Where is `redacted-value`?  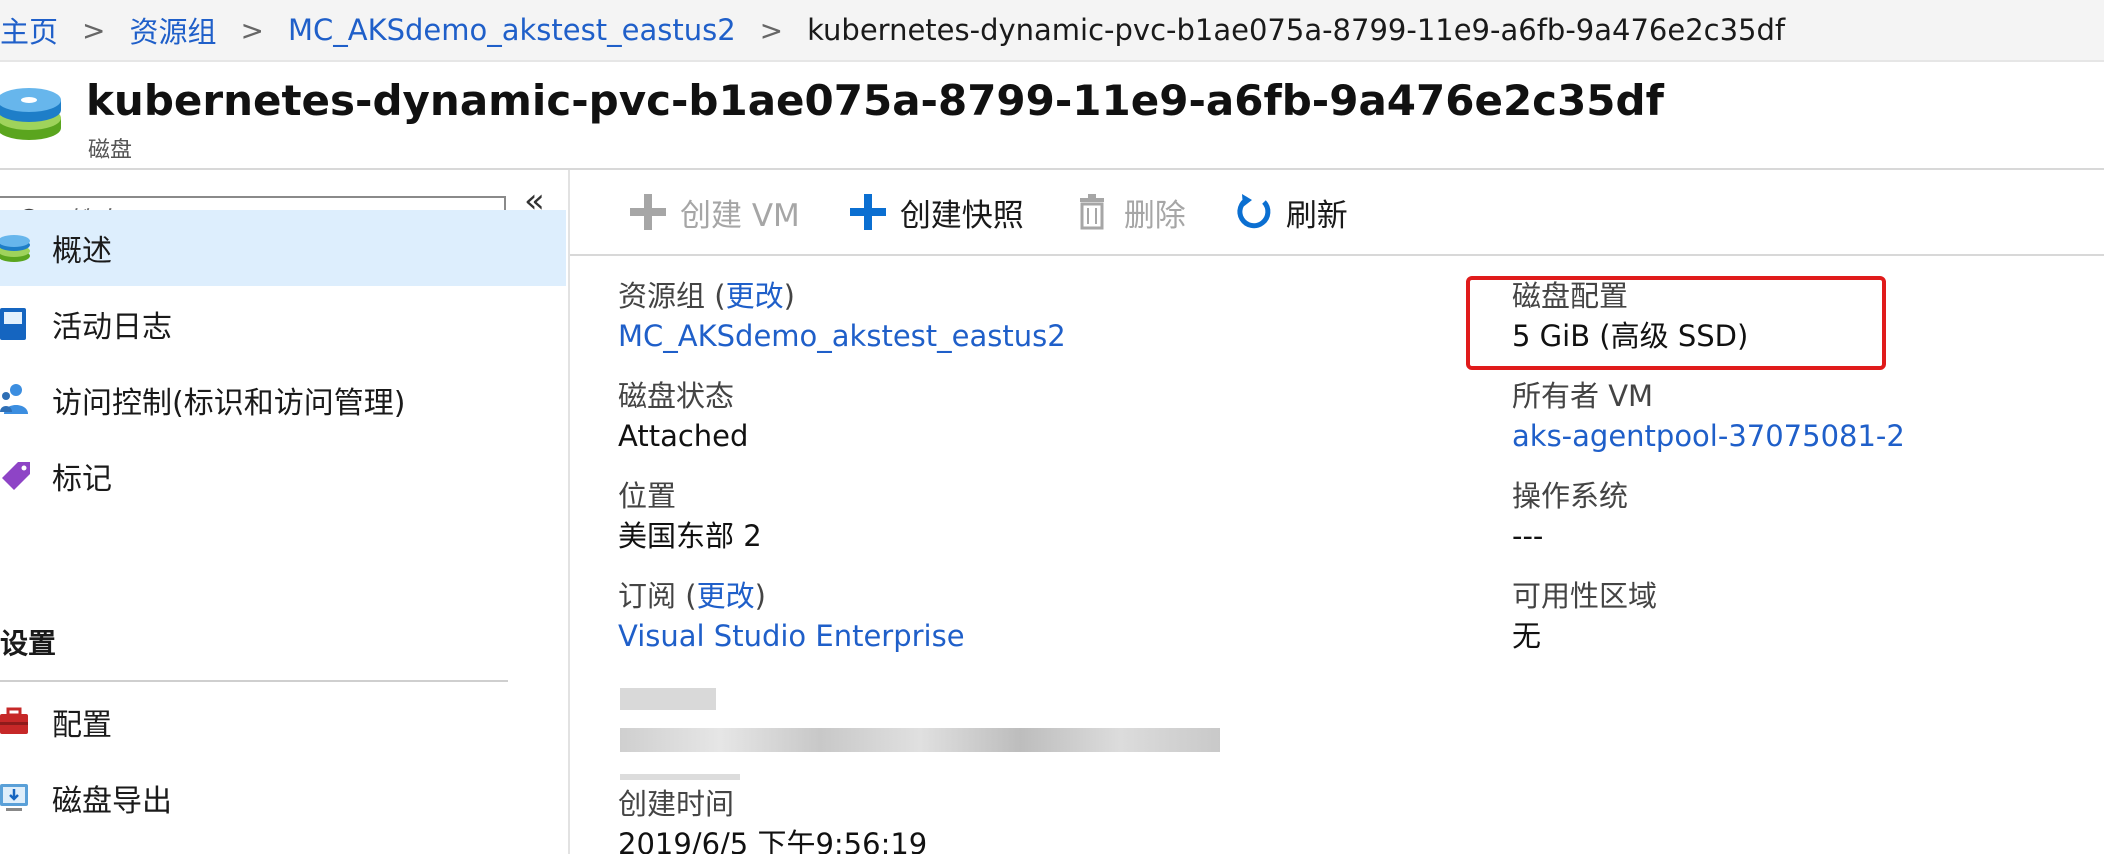 redacted-value is located at coordinates (920, 740).